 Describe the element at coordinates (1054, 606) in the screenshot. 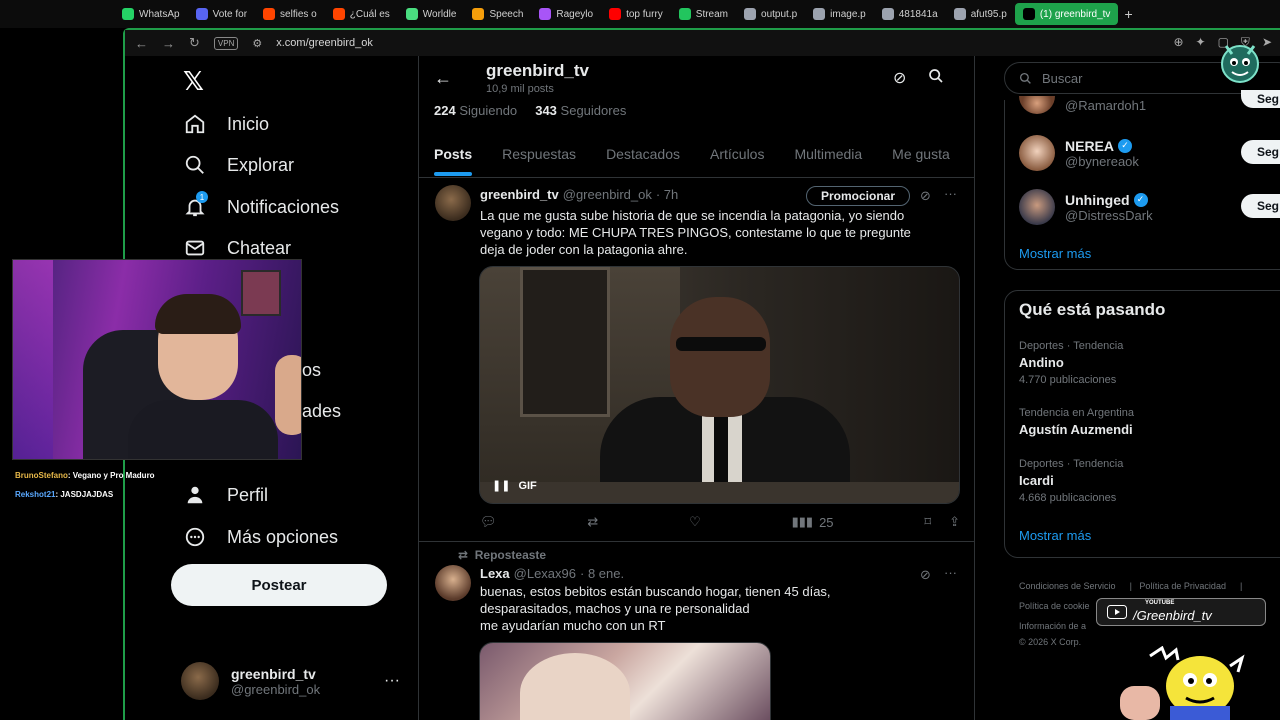

I see `cookies-link: Política de cookie` at that location.